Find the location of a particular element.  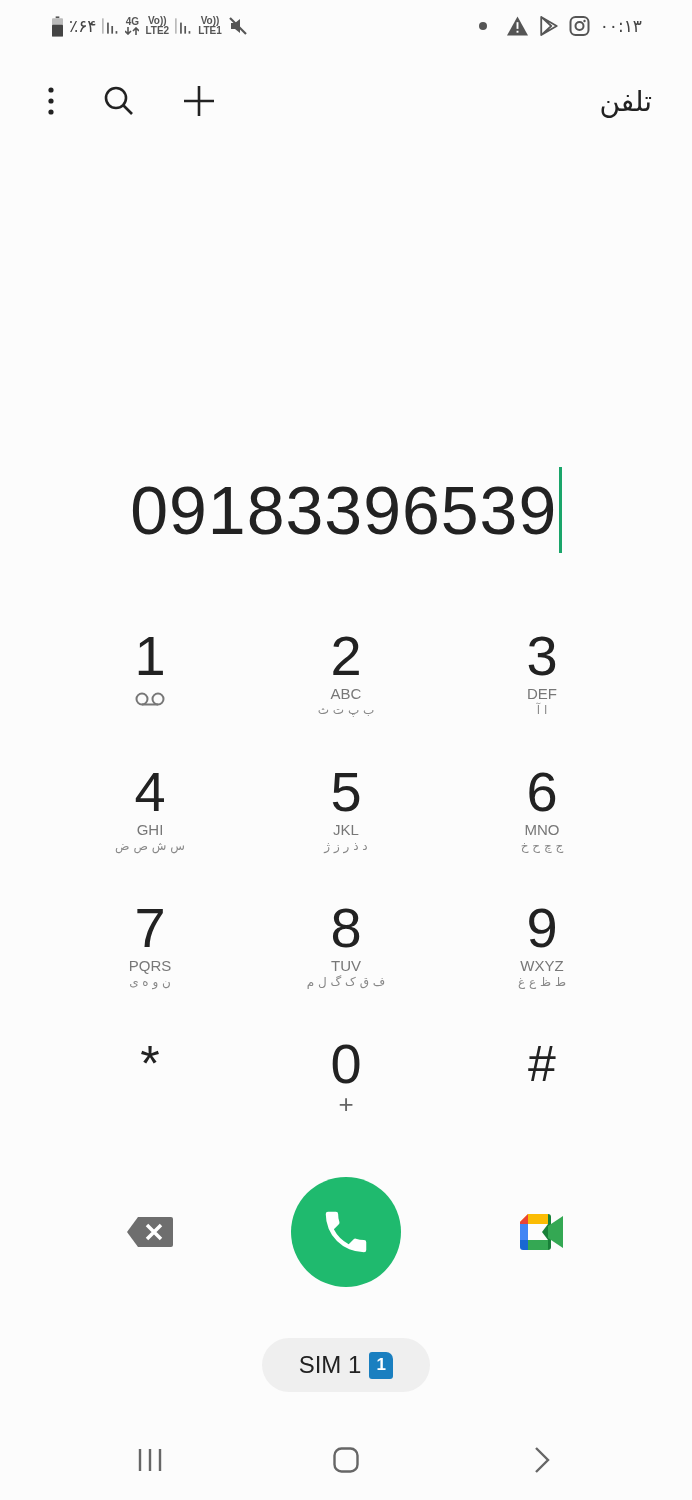

plus-icon is located at coordinates (199, 101).